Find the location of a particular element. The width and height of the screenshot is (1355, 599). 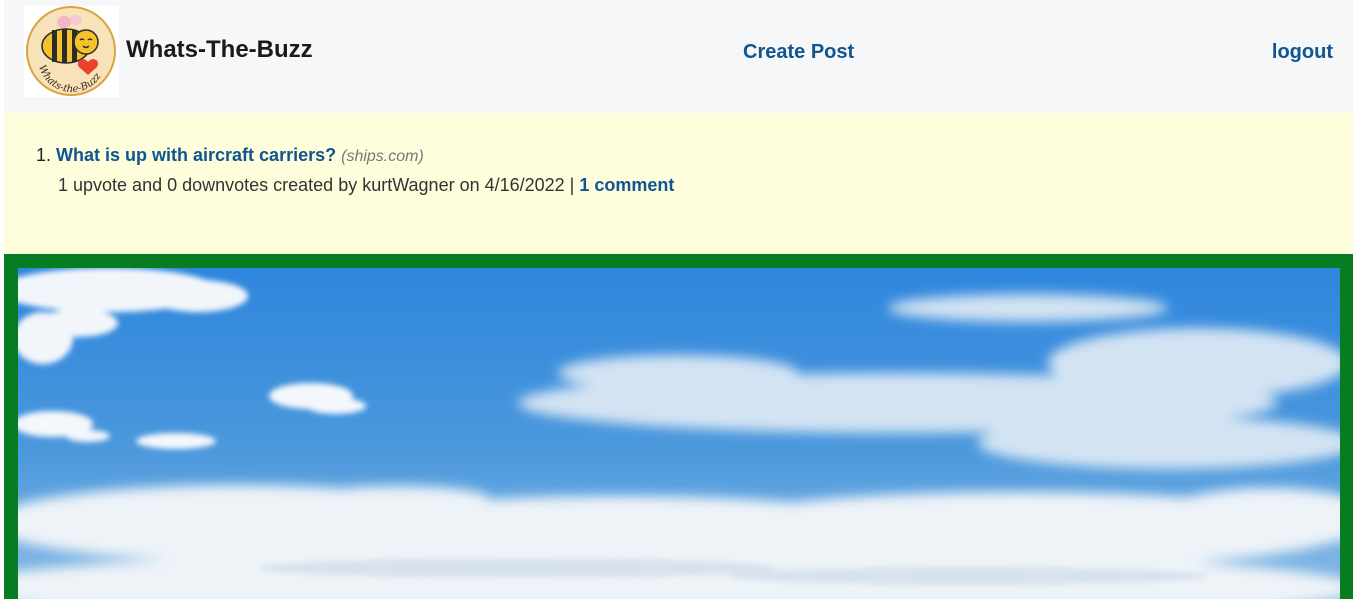

post-domain: (ships.com) is located at coordinates (382, 156).